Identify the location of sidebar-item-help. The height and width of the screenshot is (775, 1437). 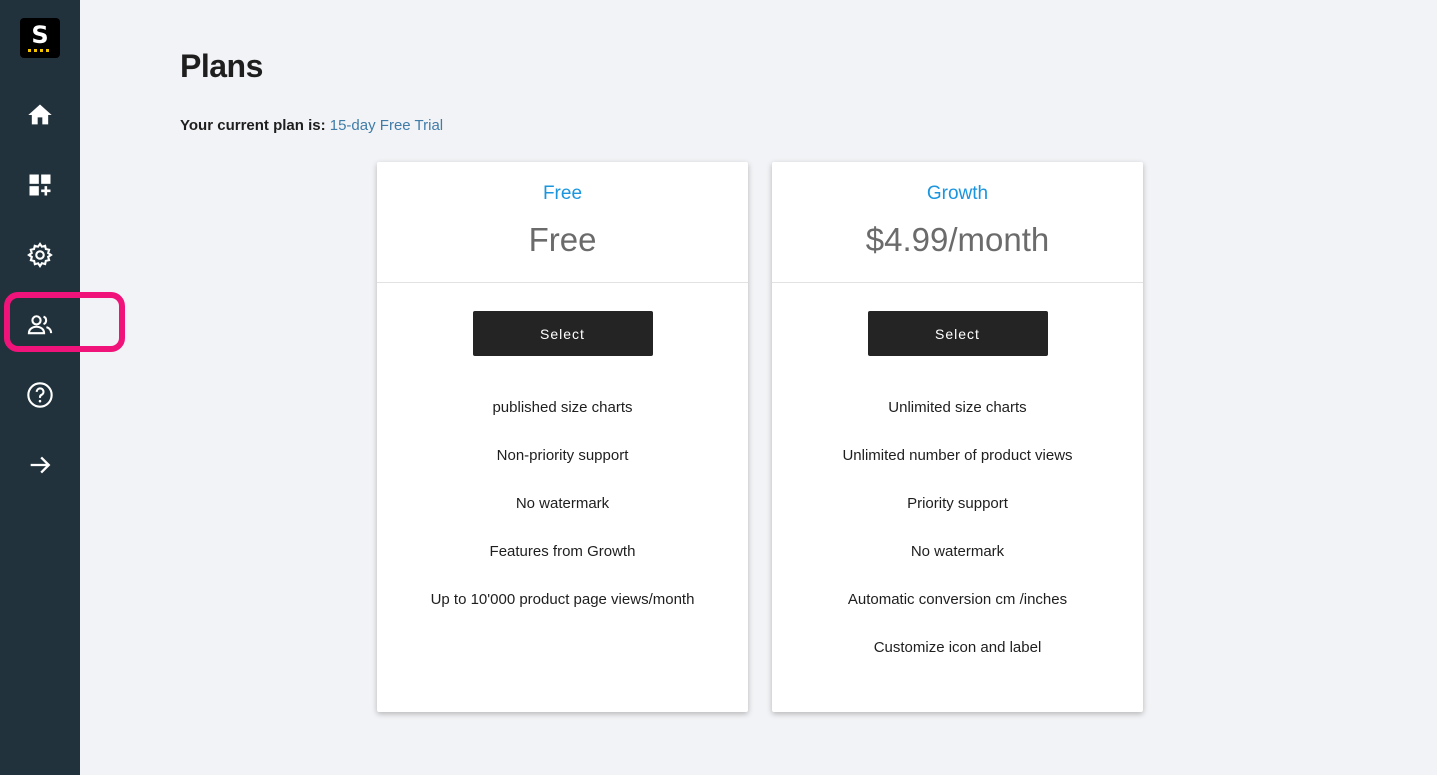
(40, 395).